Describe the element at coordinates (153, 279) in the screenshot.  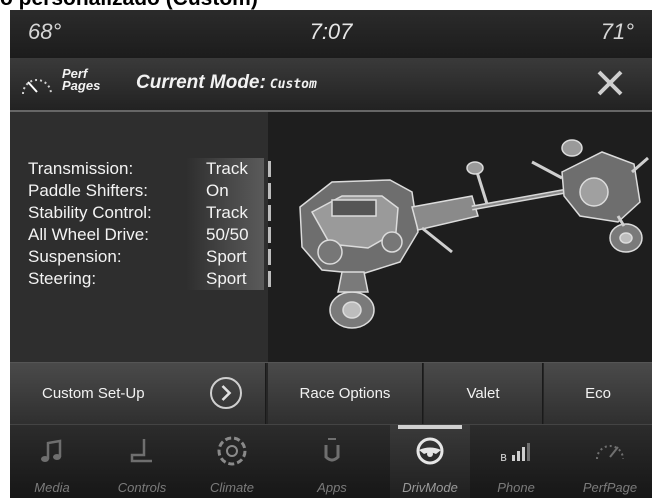
I see `setting-row-steering: Steering: Sport` at that location.